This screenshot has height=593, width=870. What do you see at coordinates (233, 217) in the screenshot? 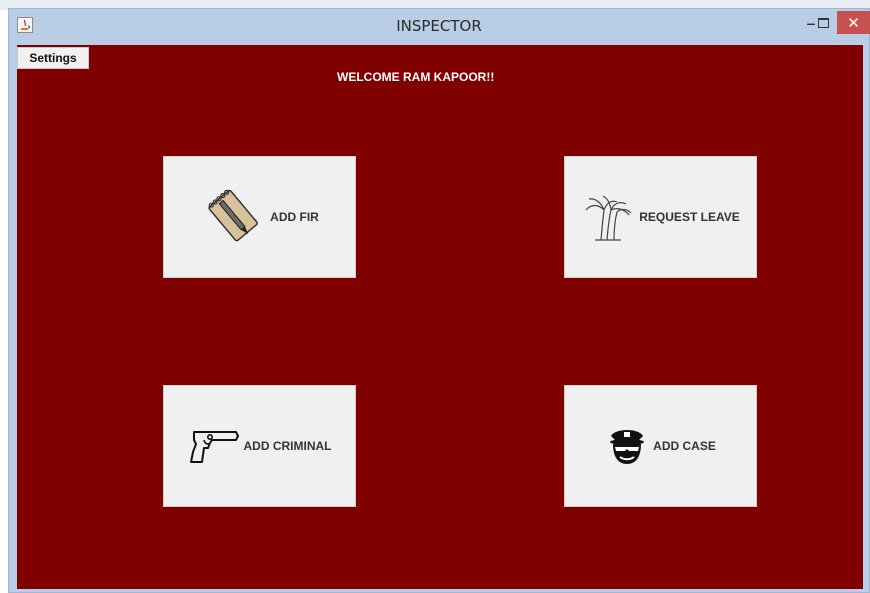
I see `notepad-pencil-icon` at bounding box center [233, 217].